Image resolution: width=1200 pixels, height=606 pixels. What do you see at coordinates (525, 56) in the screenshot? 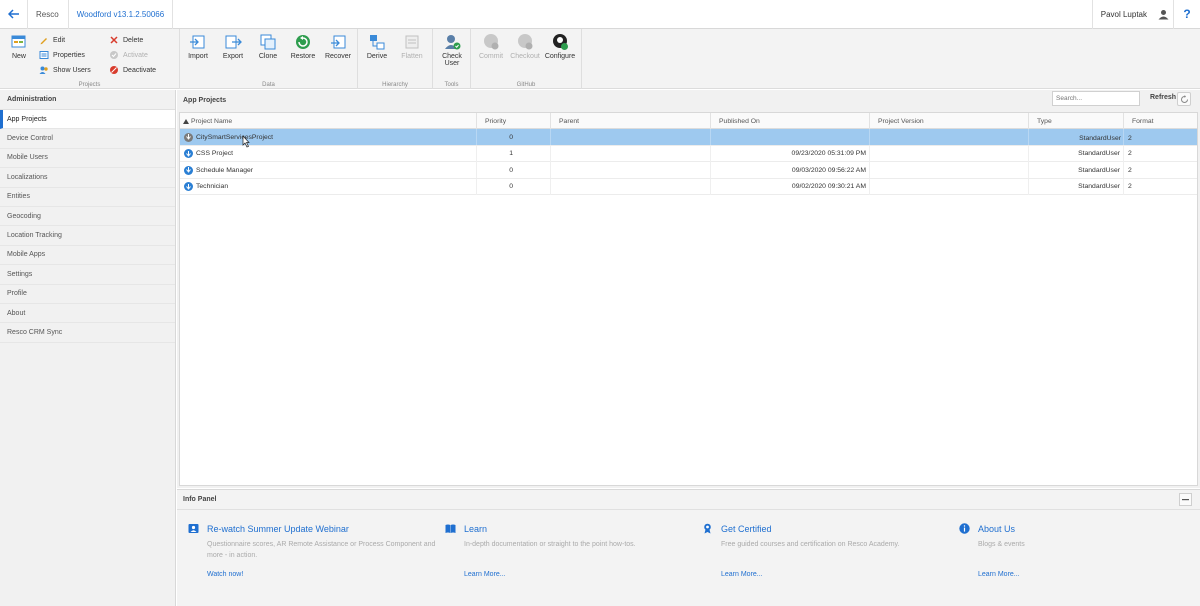
I see `checkout-label: Checkout` at bounding box center [525, 56].